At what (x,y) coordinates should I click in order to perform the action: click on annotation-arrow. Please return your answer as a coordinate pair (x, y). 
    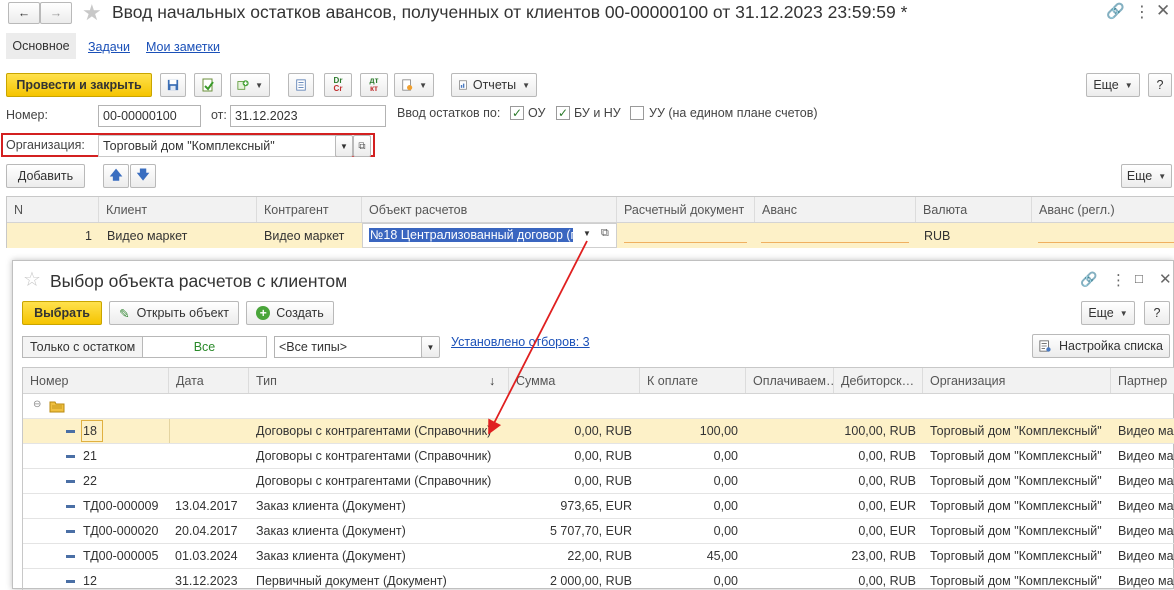
    Looking at the image, I should click on (538, 337).